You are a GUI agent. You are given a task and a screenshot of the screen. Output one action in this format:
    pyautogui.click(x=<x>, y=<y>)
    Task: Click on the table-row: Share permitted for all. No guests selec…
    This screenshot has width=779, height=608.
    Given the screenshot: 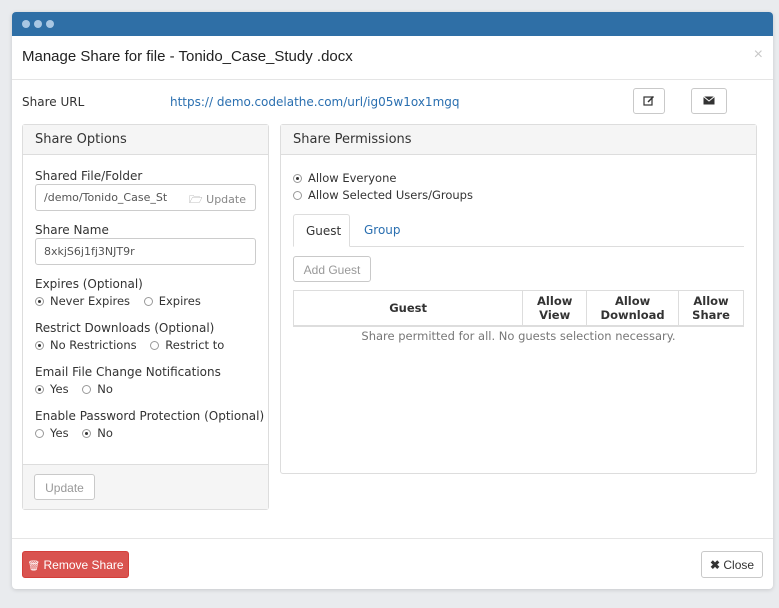 What is the action you would take?
    pyautogui.click(x=519, y=335)
    